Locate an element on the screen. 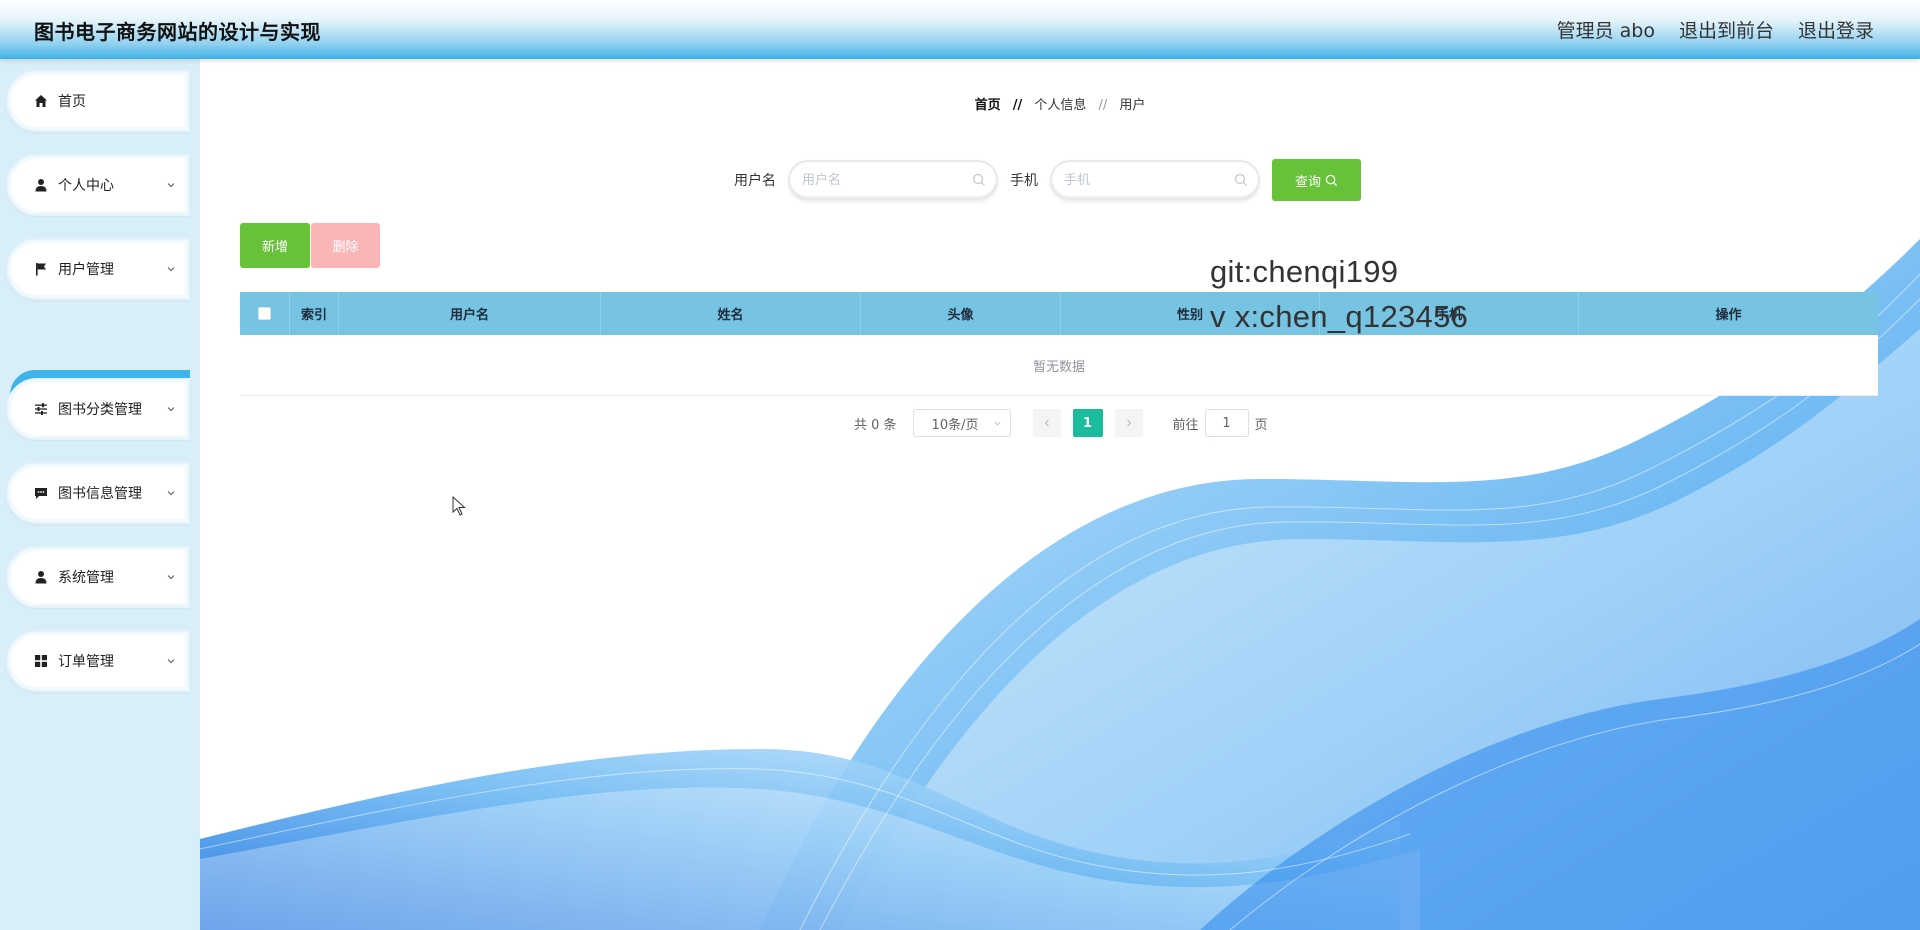 This screenshot has width=1920, height=930. grid-icon is located at coordinates (41, 661).